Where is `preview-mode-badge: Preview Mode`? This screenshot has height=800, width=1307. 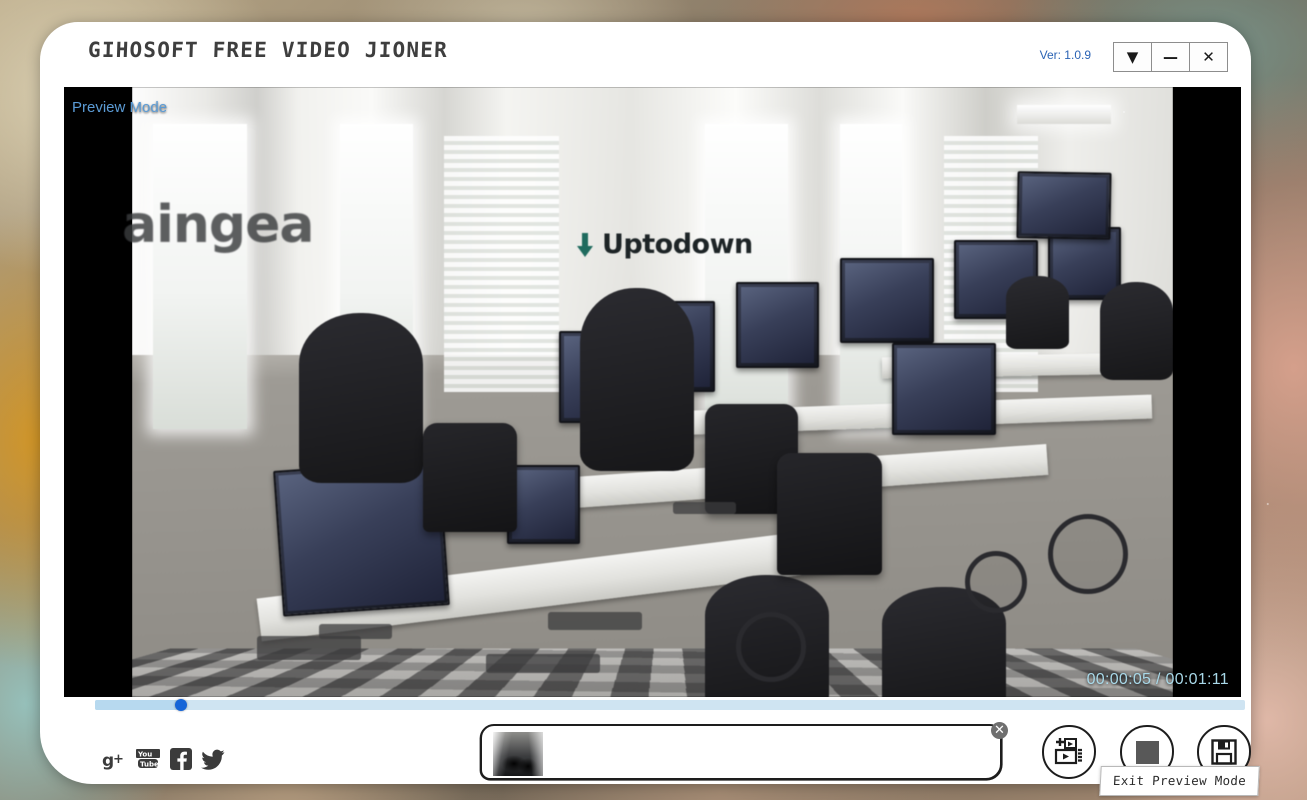
preview-mode-badge: Preview Mode is located at coordinates (120, 107).